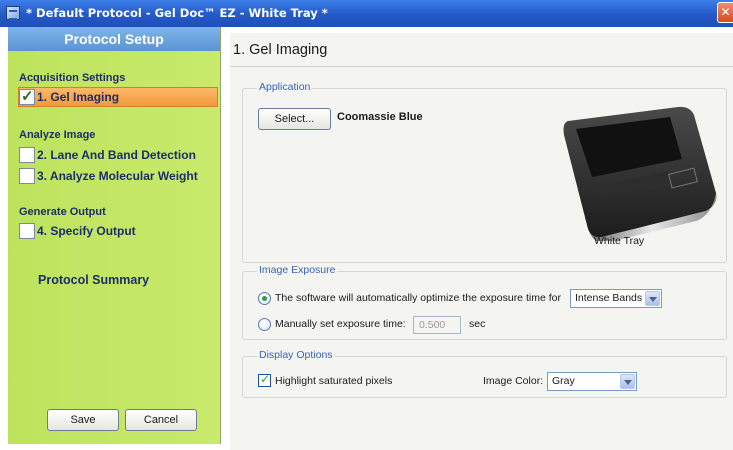 The image size is (733, 450). I want to click on step-label: 3. Analyze Molecular Weight, so click(117, 176).